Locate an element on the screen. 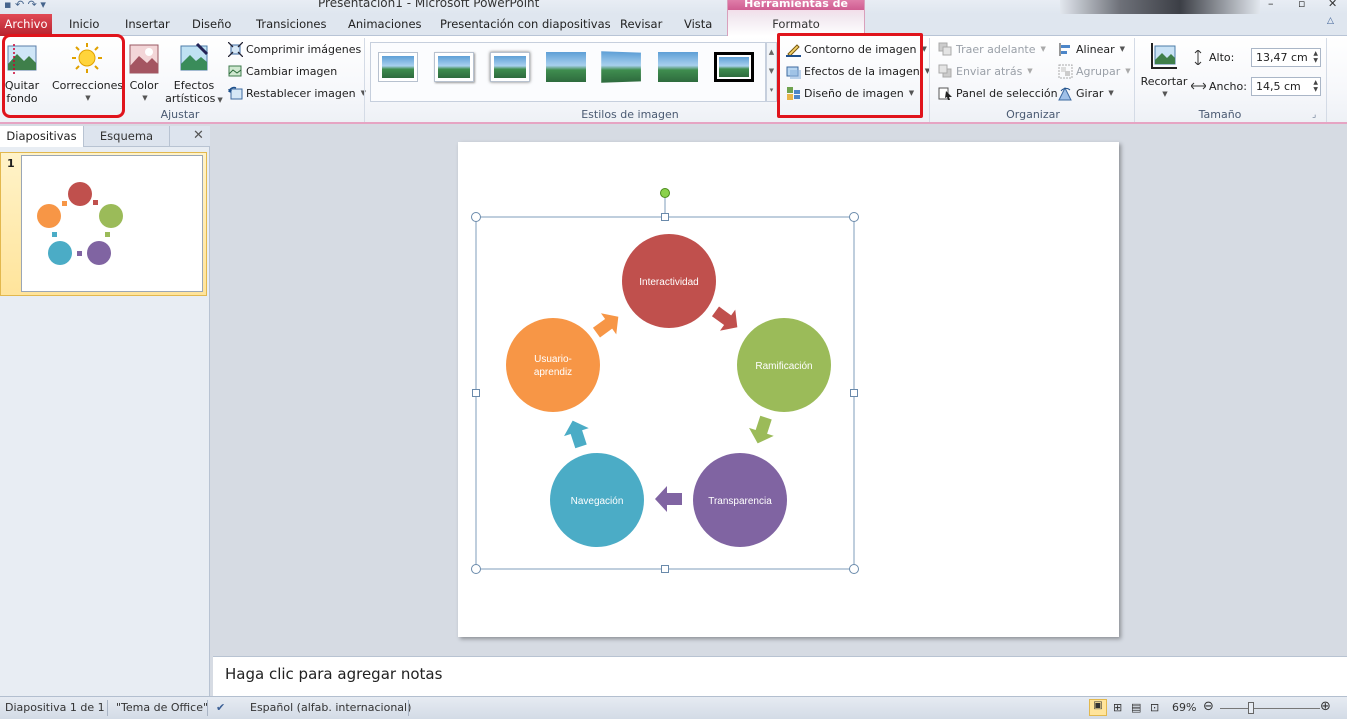  highlight-box-estilos is located at coordinates (850, 75).